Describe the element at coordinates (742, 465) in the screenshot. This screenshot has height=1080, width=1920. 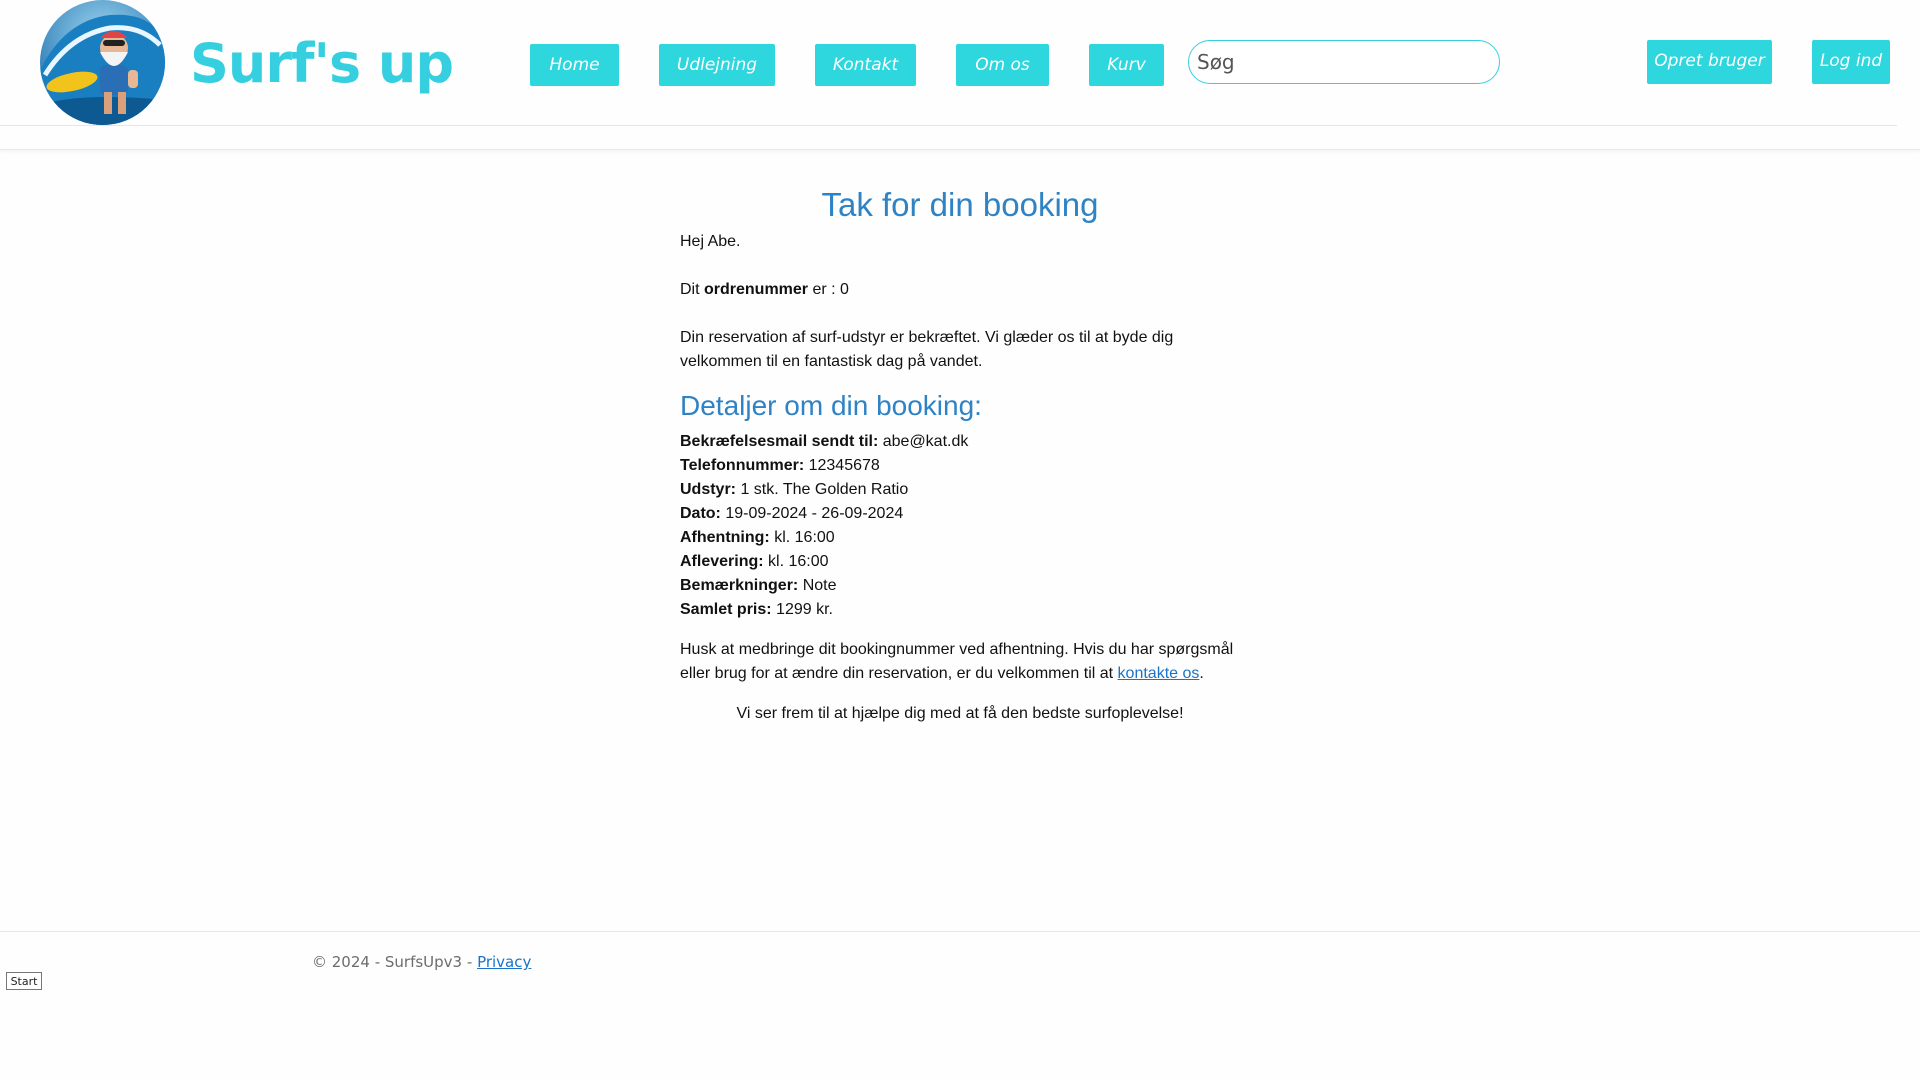
I see `detail-label: Telefonnummer:` at that location.